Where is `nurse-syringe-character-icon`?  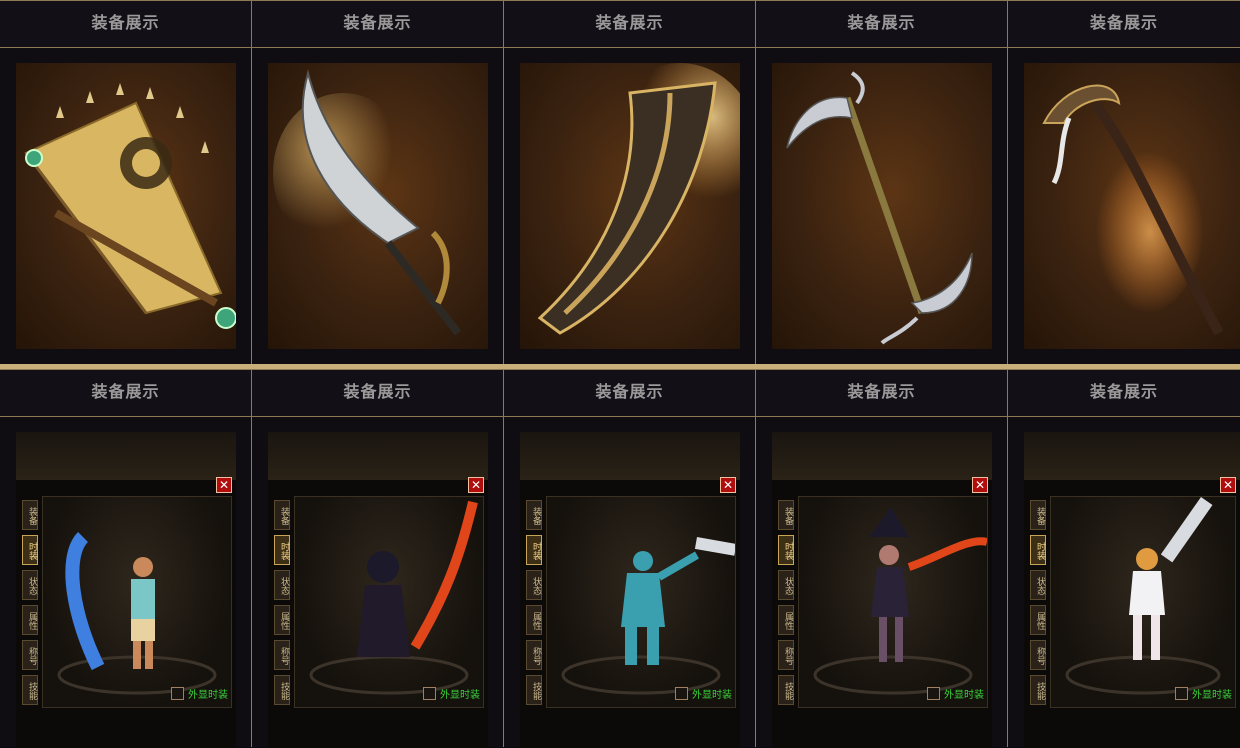
nurse-syringe-character-icon is located at coordinates (1143, 596).